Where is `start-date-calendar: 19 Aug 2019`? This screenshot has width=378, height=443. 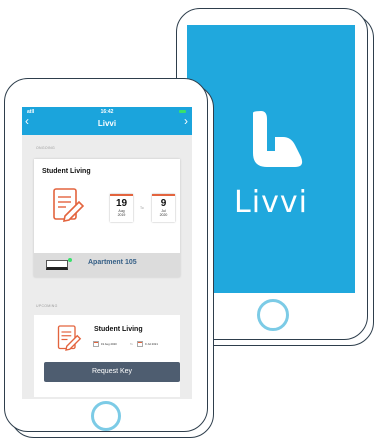 start-date-calendar: 19 Aug 2019 is located at coordinates (121, 208).